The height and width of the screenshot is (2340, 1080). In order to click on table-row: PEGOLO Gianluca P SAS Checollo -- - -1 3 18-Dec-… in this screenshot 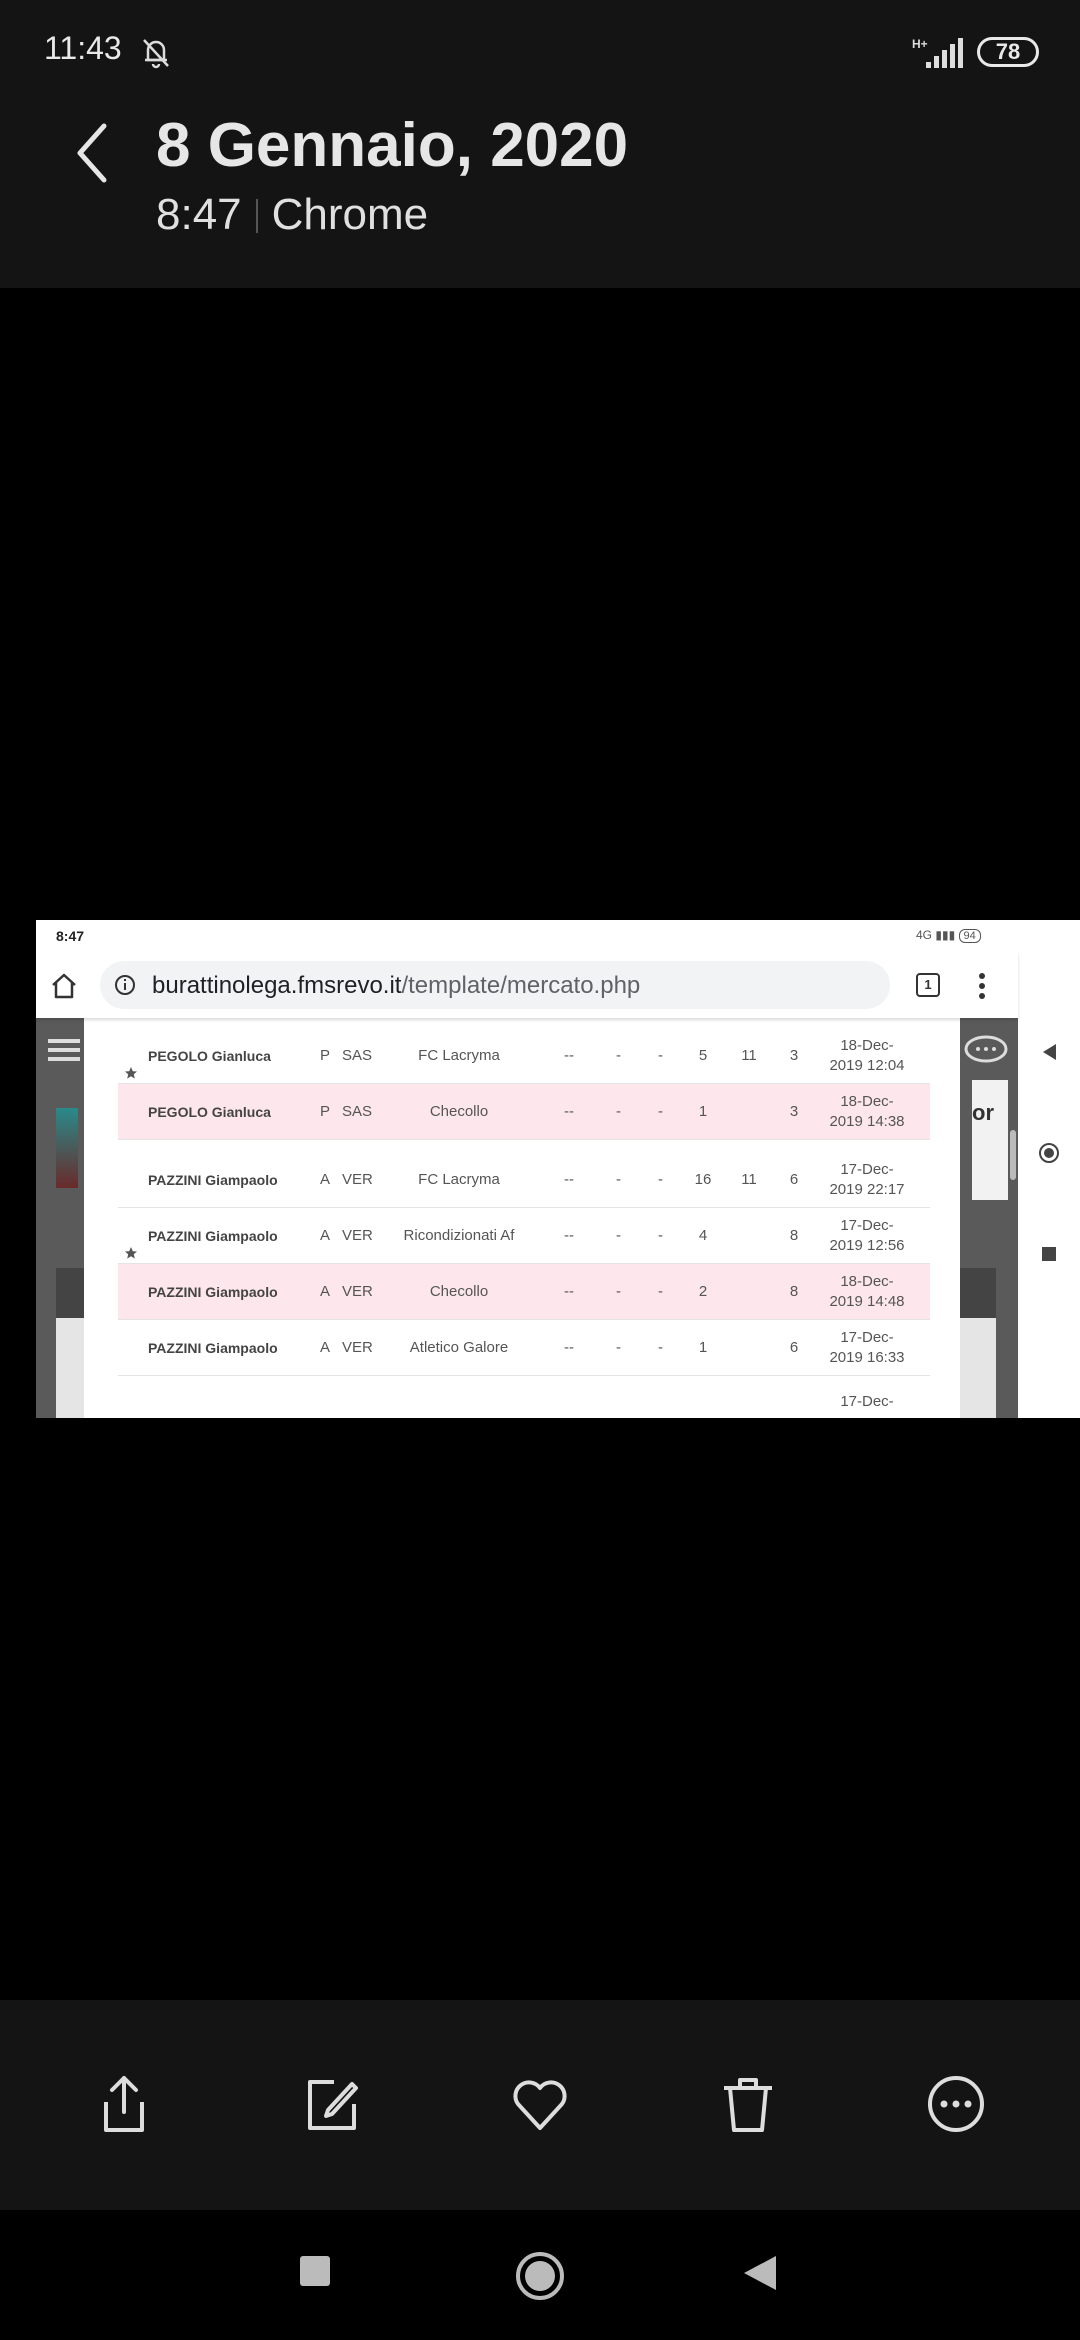, I will do `click(524, 1112)`.